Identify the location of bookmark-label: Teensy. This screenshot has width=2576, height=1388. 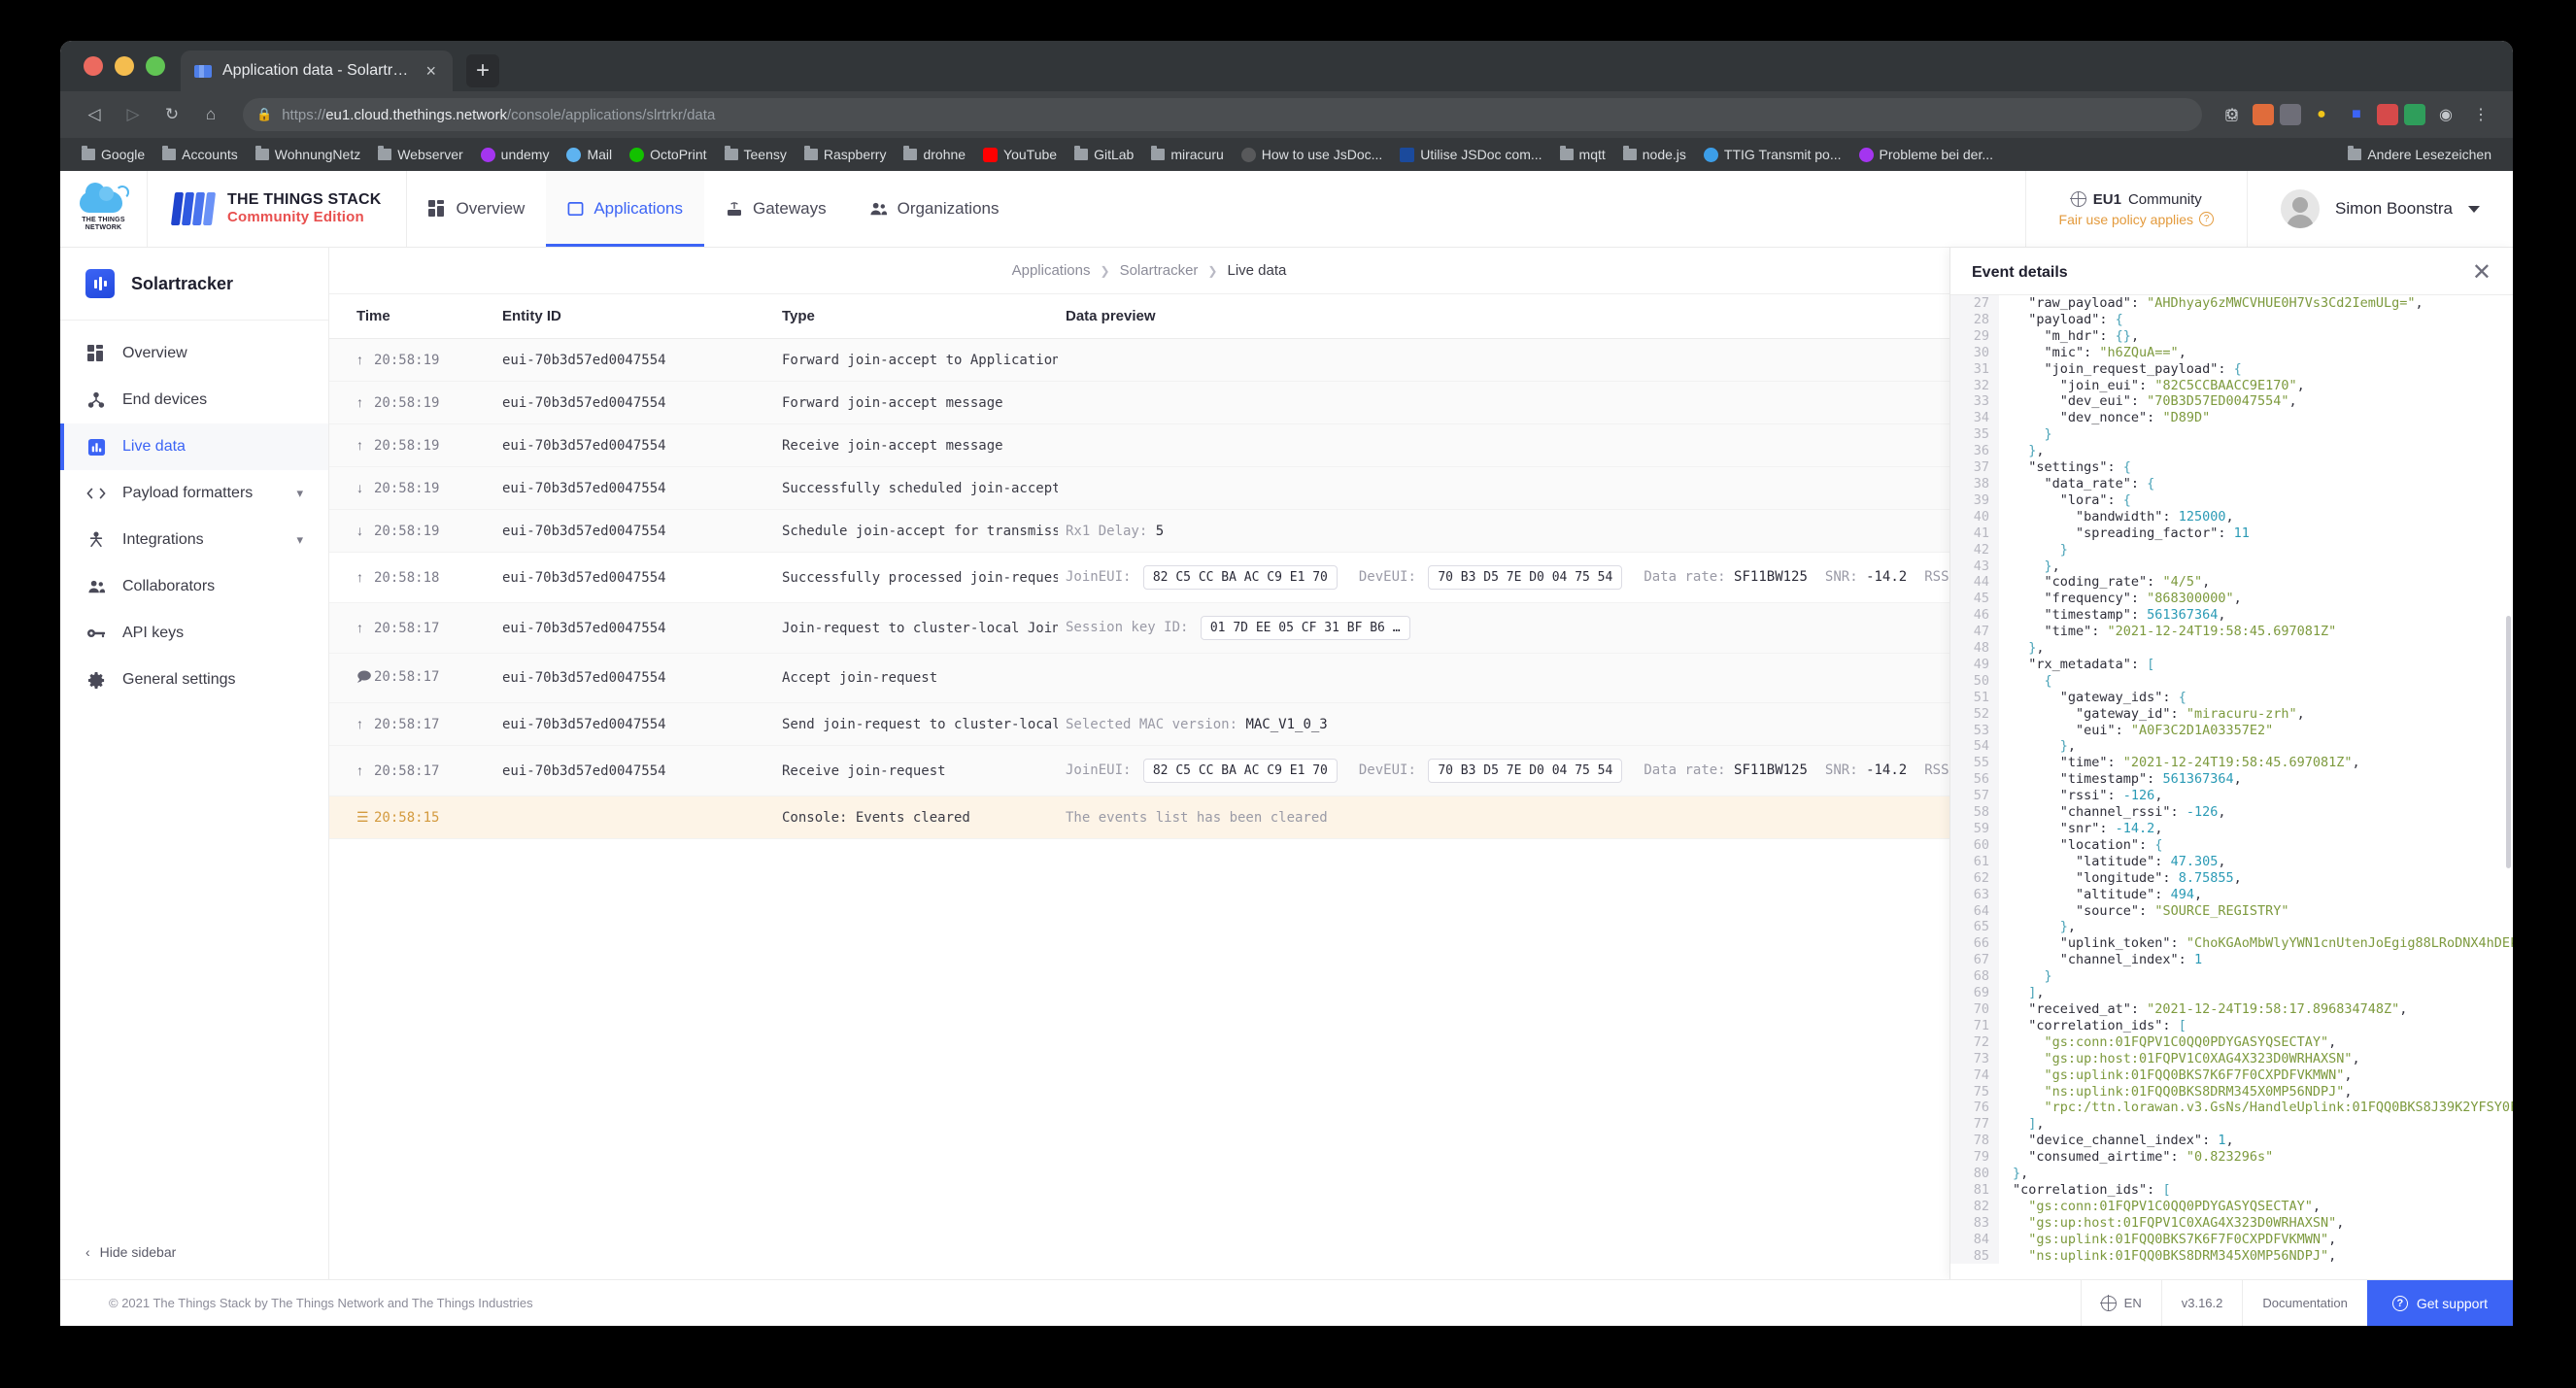
(765, 154).